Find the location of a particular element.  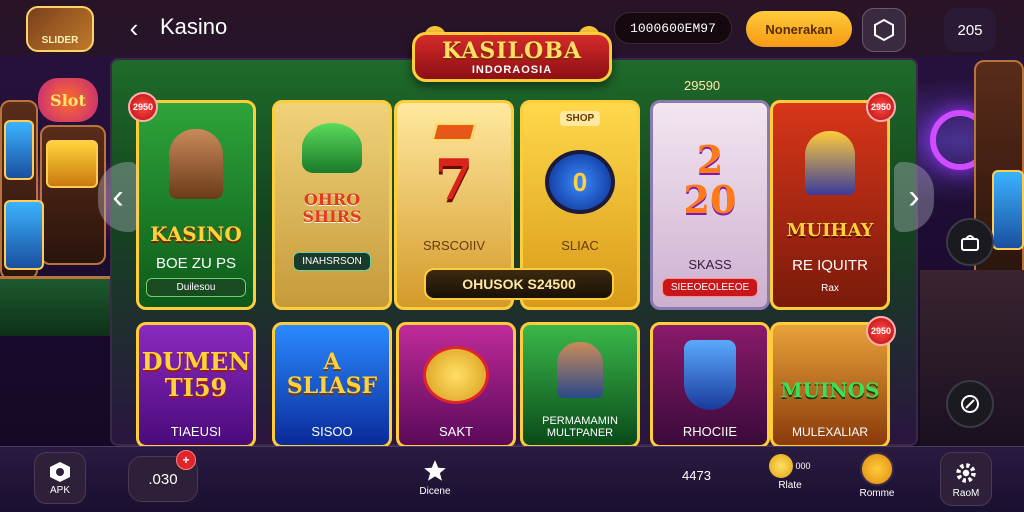

game-tile-ohro-shirs: OHRO SHIRS INAHSRSON is located at coordinates (332, 205).